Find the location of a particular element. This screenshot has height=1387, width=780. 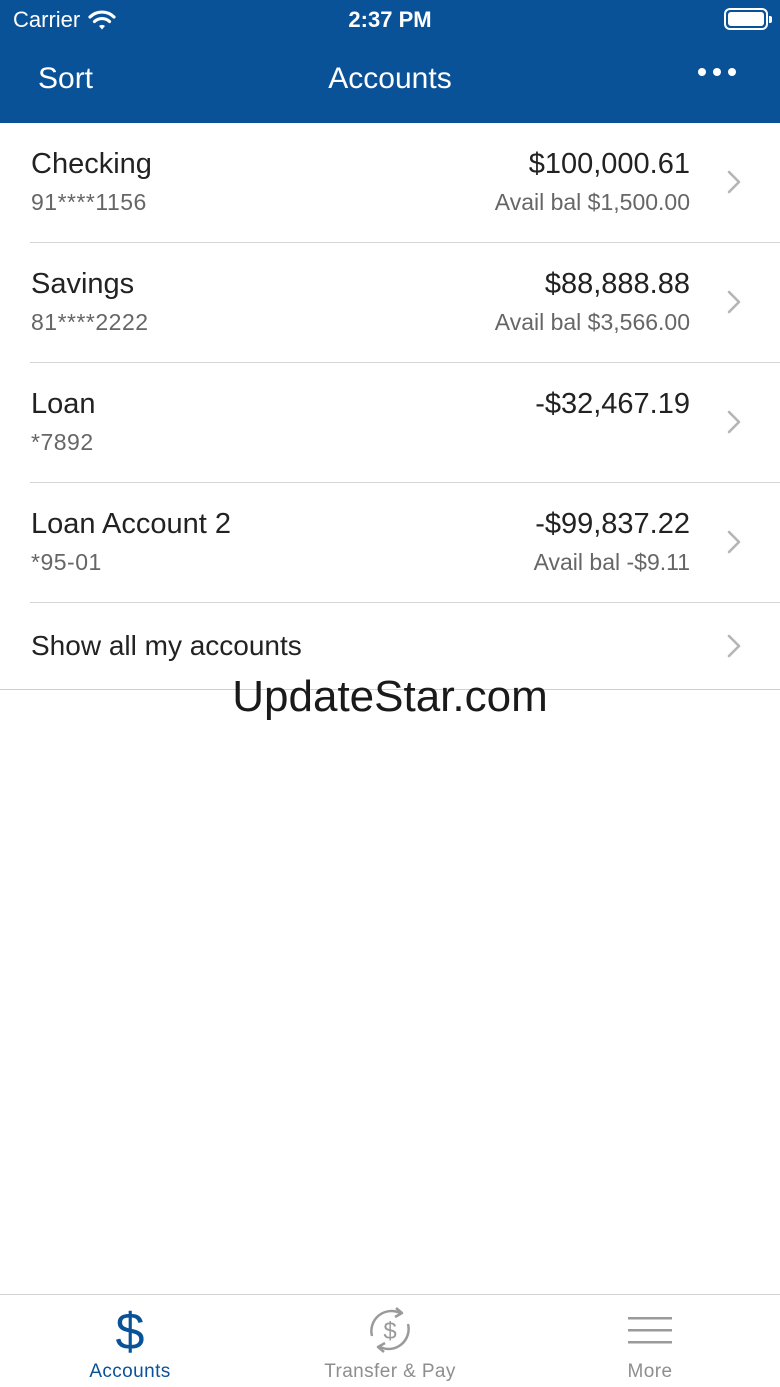

account-number: *95-01 is located at coordinates (66, 562).